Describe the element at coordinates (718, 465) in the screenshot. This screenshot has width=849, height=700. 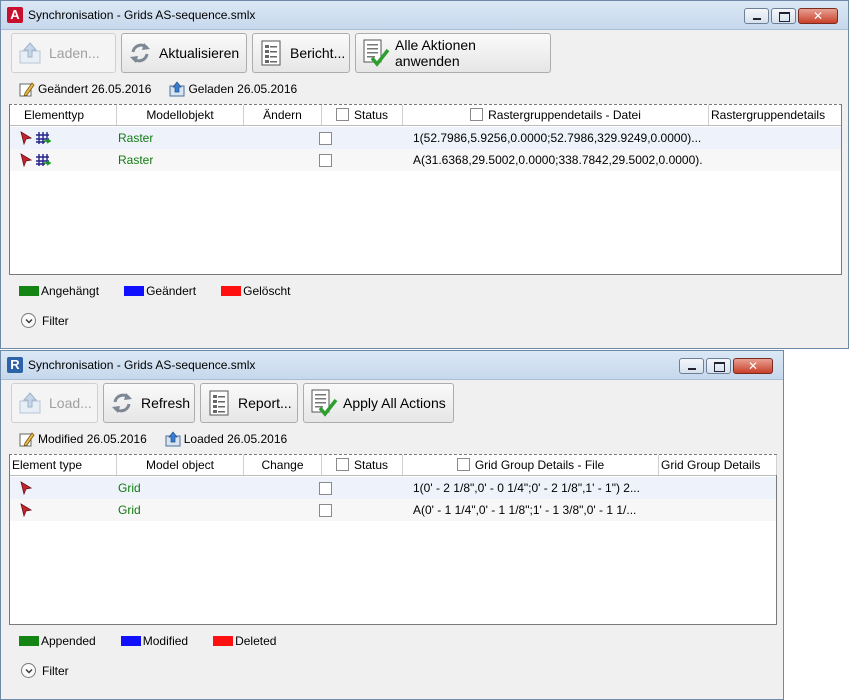
I see `header-details: Grid Group Details` at that location.